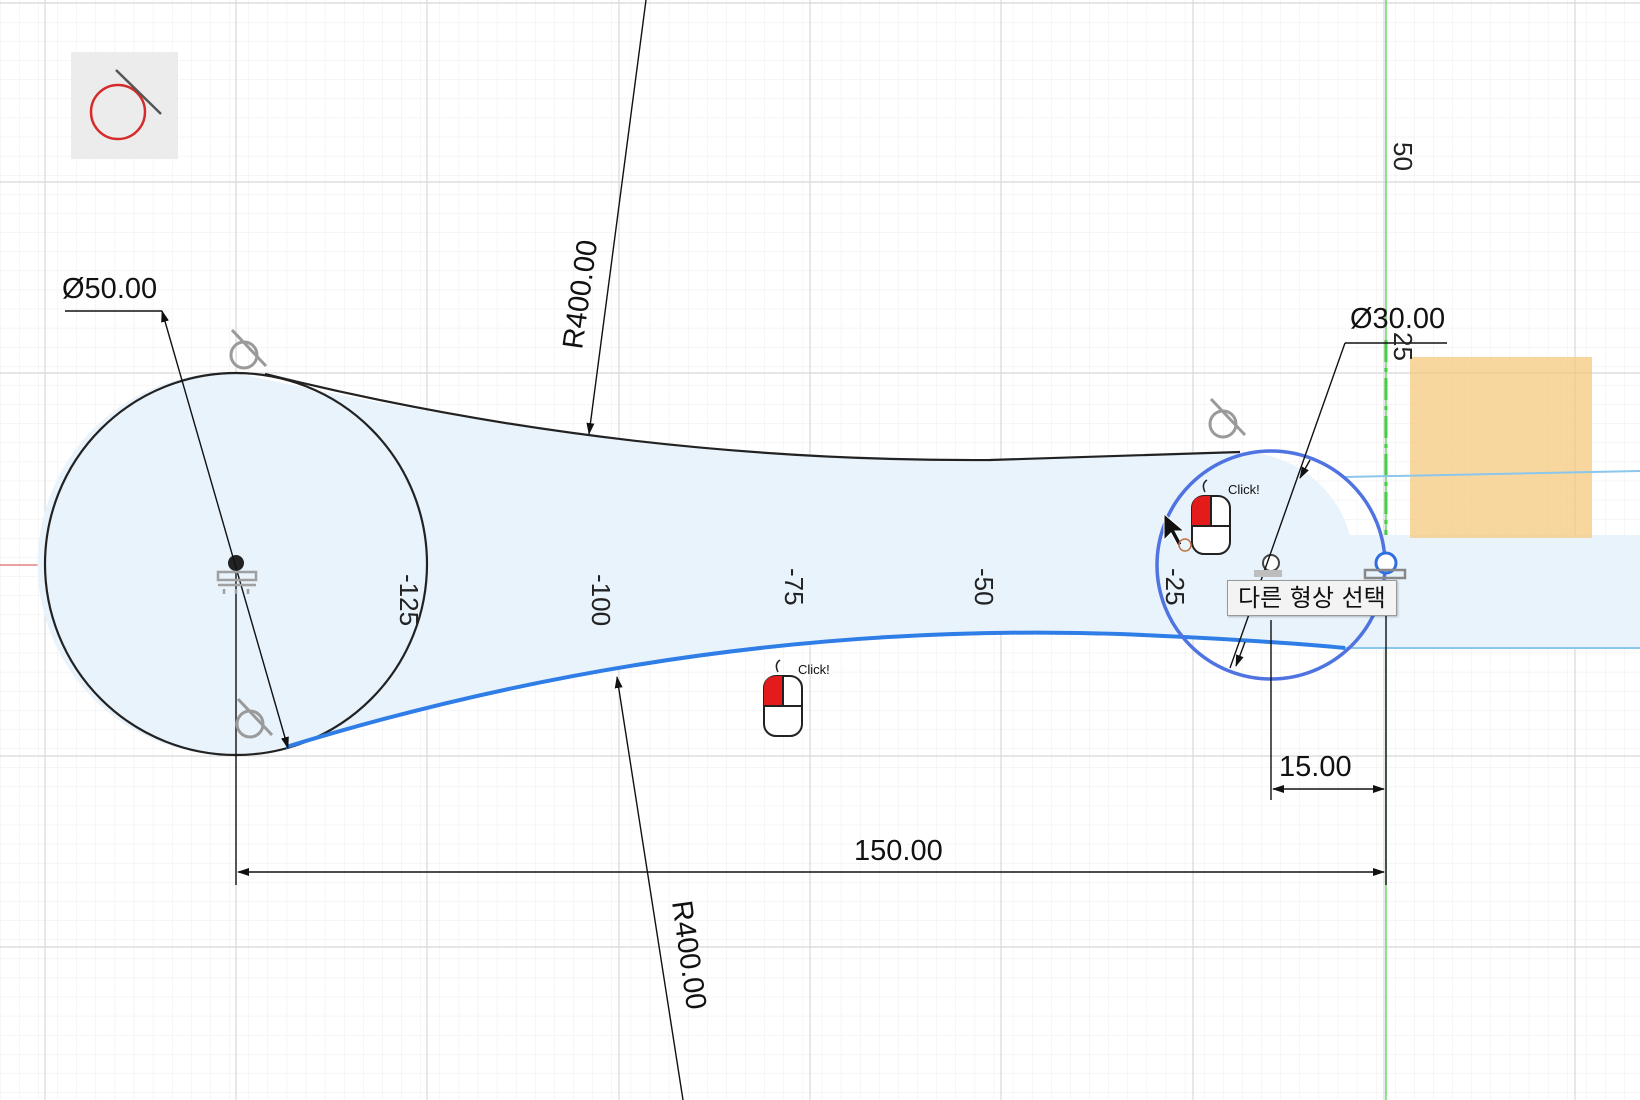 This screenshot has height=1100, width=1640. What do you see at coordinates (898, 851) in the screenshot?
I see `center-distance-label: 150.00` at bounding box center [898, 851].